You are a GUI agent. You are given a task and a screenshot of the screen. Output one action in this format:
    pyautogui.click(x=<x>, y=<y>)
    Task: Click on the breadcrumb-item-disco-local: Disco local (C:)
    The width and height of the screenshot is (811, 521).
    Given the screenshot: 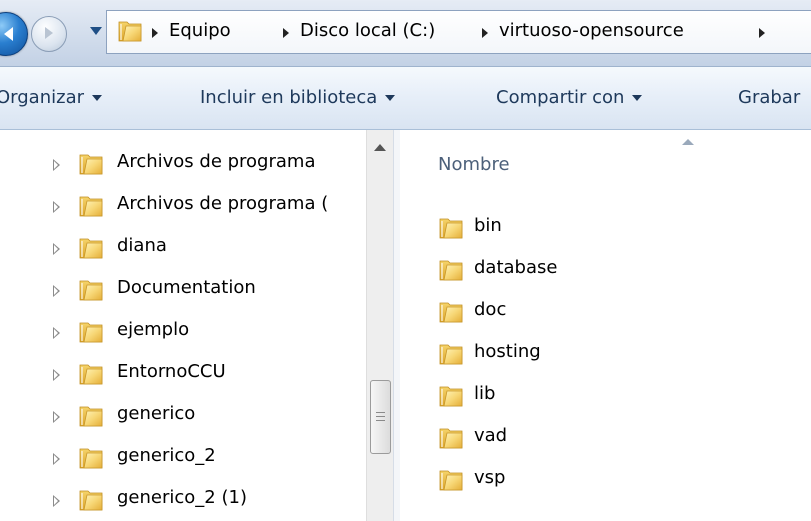 What is the action you would take?
    pyautogui.click(x=367, y=30)
    